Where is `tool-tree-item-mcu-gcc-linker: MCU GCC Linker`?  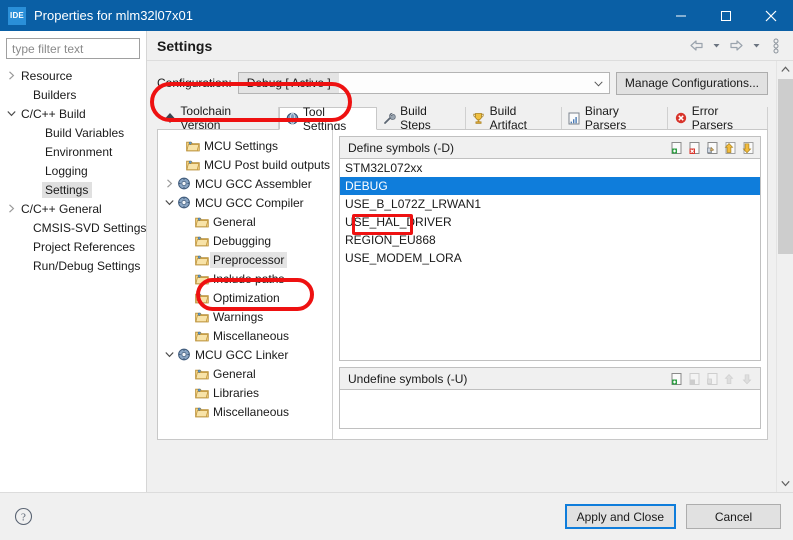
tool-tree-item-mcu-gcc-linker: MCU GCC Linker is located at coordinates (245, 354).